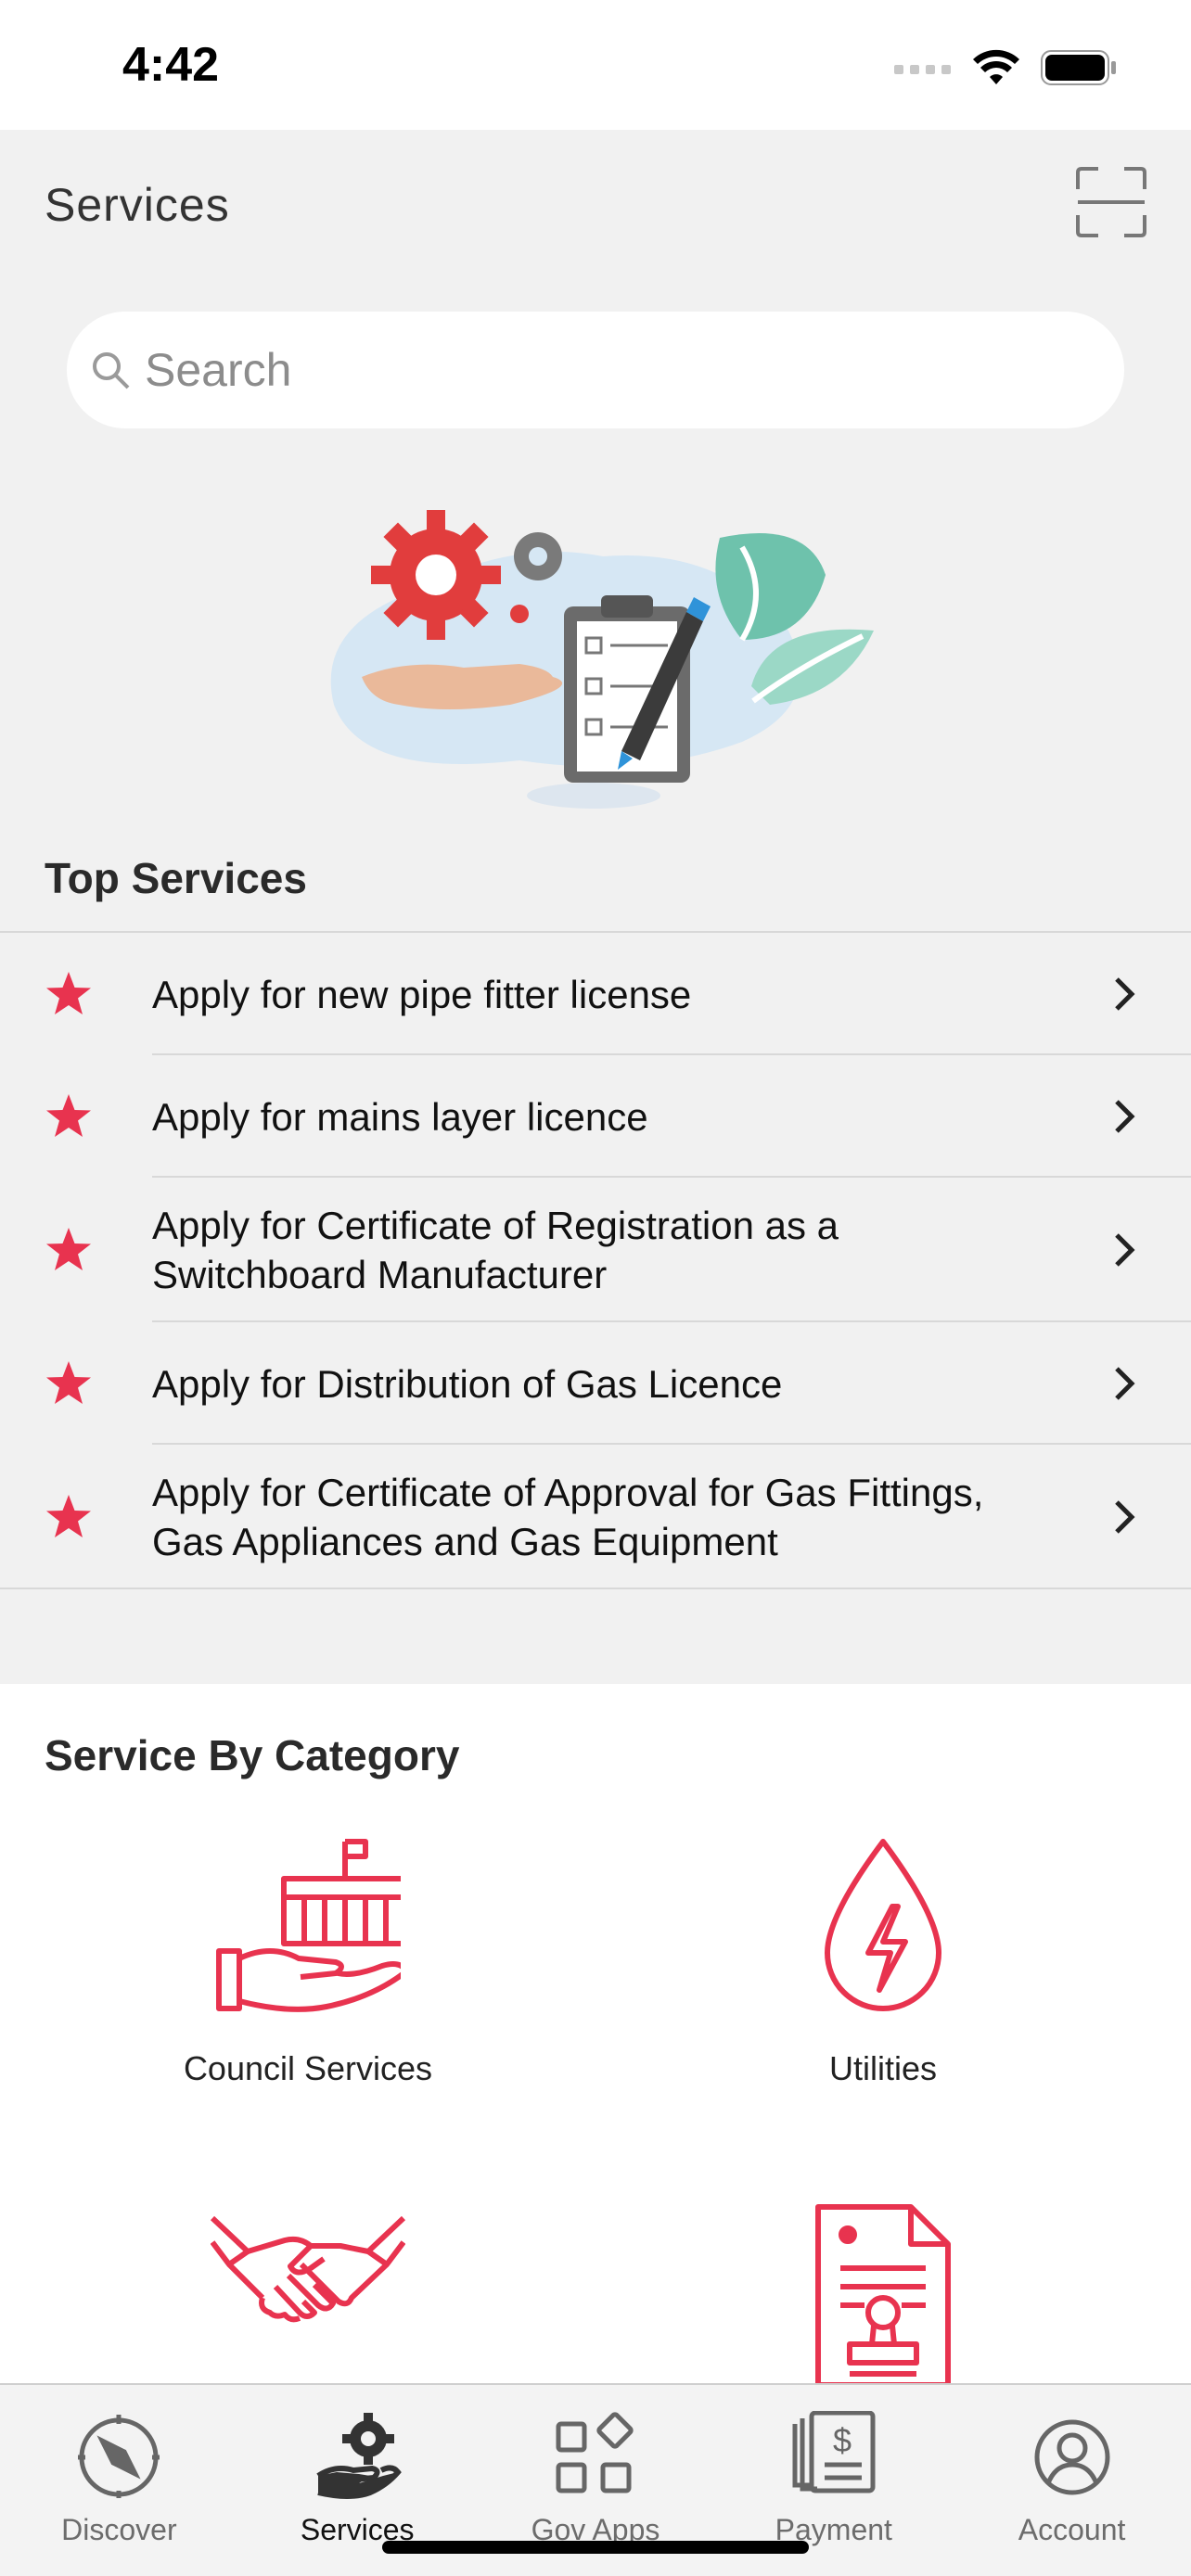  I want to click on service-row: Apply for mains layer licence, so click(595, 1116).